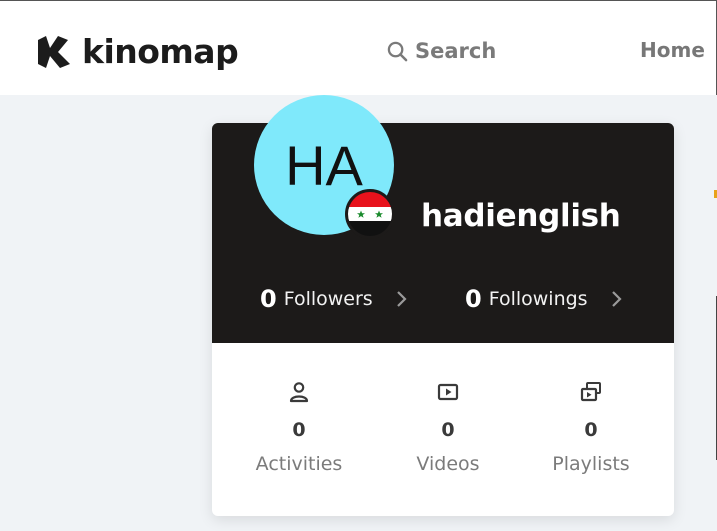  What do you see at coordinates (448, 392) in the screenshot?
I see `video-icon` at bounding box center [448, 392].